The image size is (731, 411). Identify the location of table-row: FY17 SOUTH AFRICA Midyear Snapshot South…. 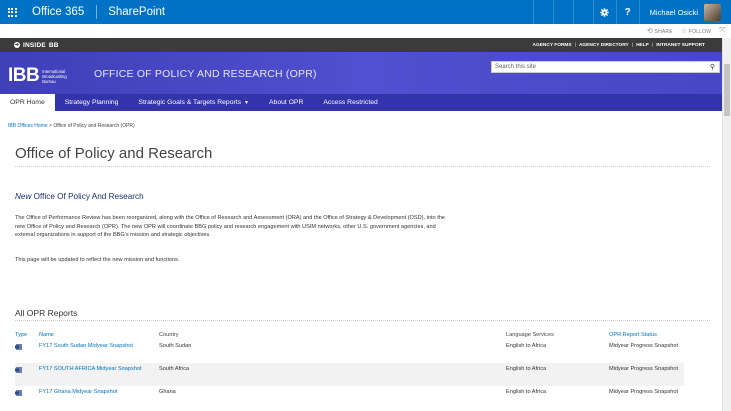
(349, 374).